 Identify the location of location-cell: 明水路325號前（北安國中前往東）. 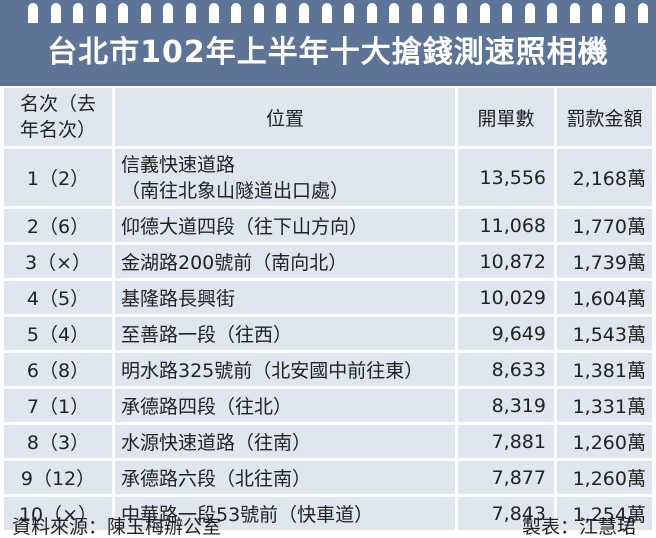
(285, 369).